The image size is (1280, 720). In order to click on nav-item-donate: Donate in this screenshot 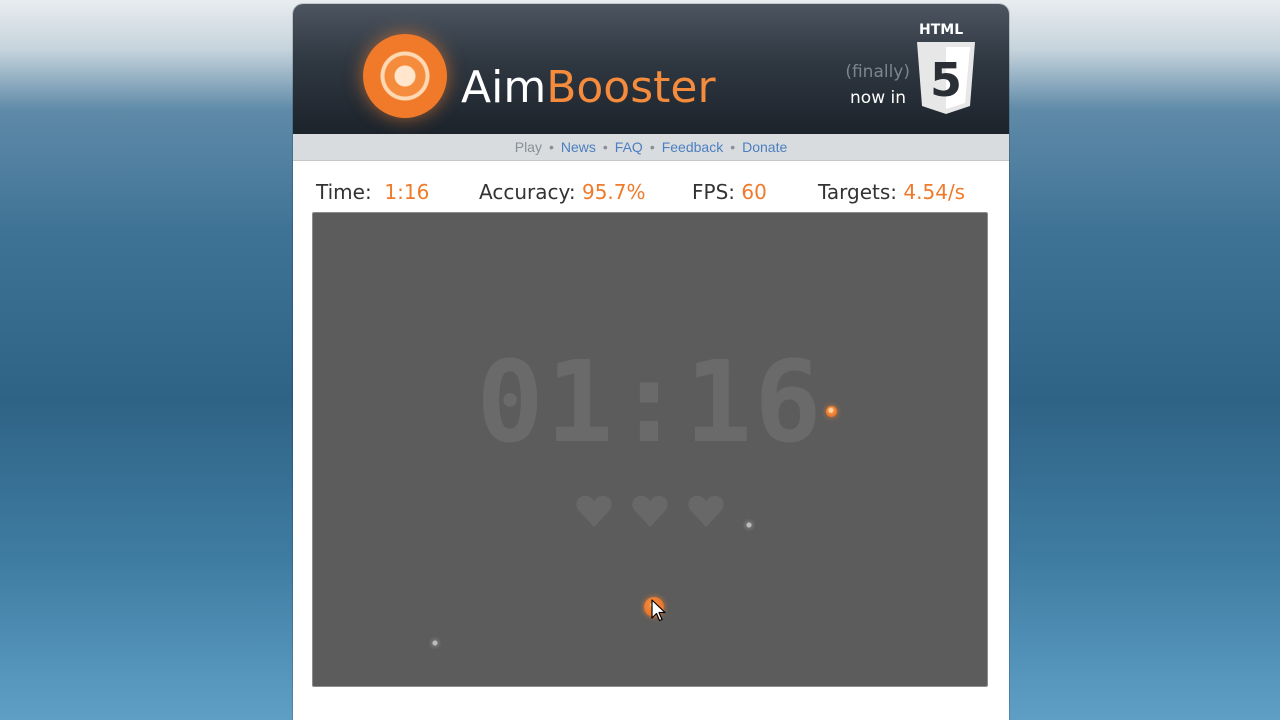, I will do `click(764, 147)`.